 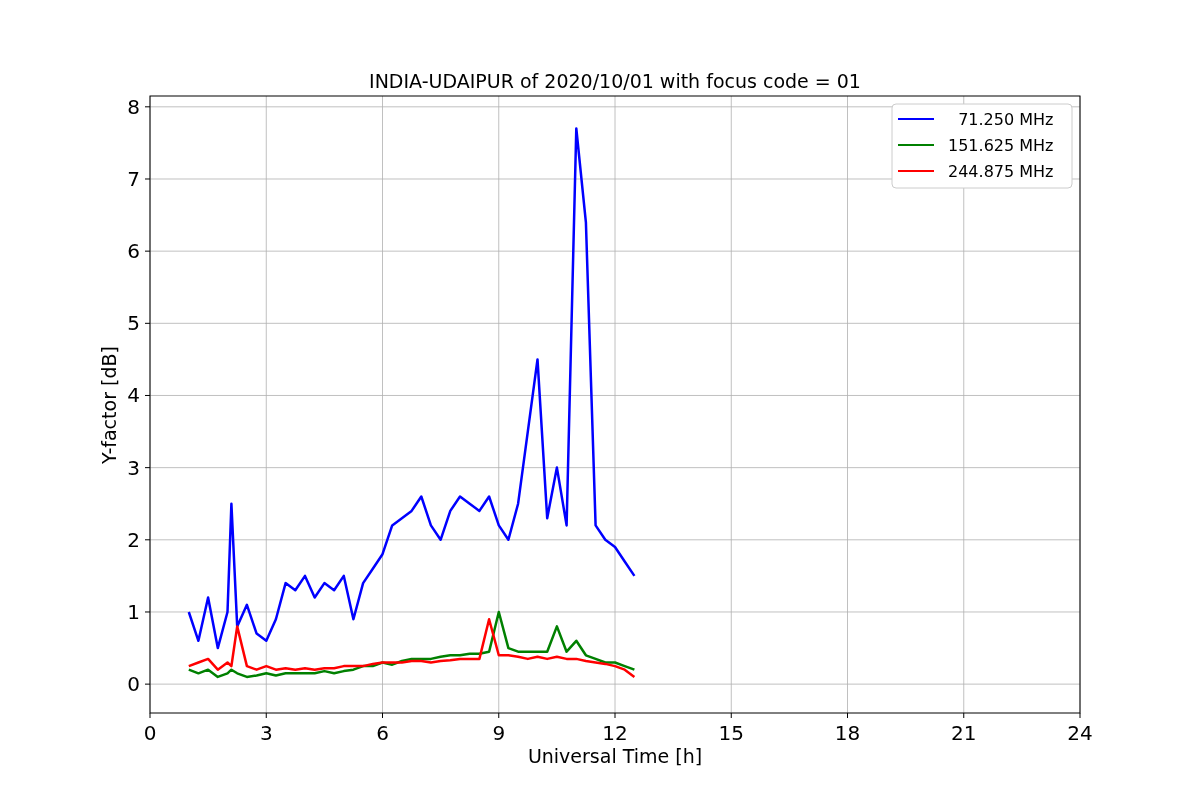 I want to click on x-tick-label: 24, so click(x=1080, y=733).